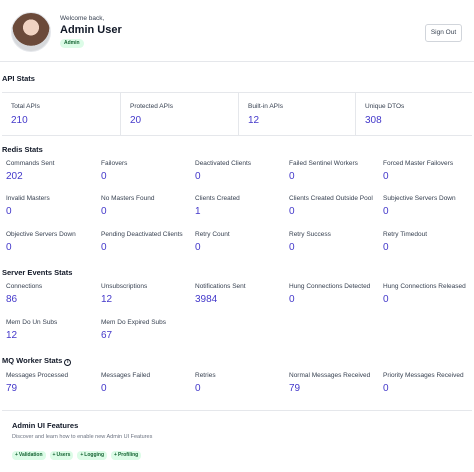  What do you see at coordinates (223, 171) in the screenshot?
I see `stat-deactivated-clients: Deactivated Clients 0` at bounding box center [223, 171].